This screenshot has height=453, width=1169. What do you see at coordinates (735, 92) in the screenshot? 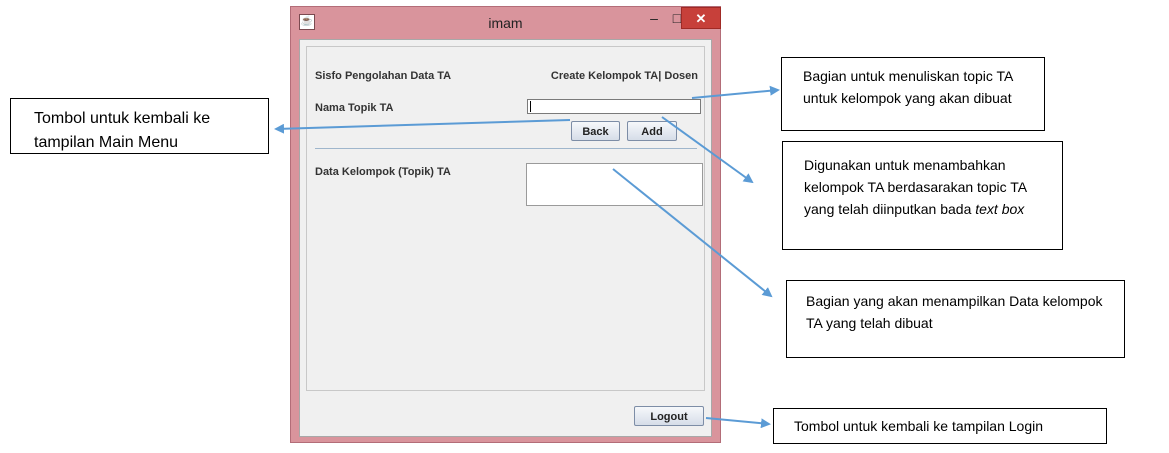
I see `topic-arrow` at bounding box center [735, 92].